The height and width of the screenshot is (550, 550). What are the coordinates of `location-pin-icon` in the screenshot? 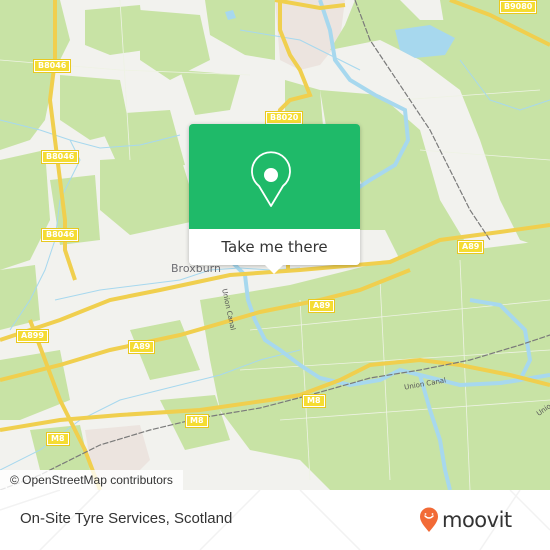 It's located at (271, 179).